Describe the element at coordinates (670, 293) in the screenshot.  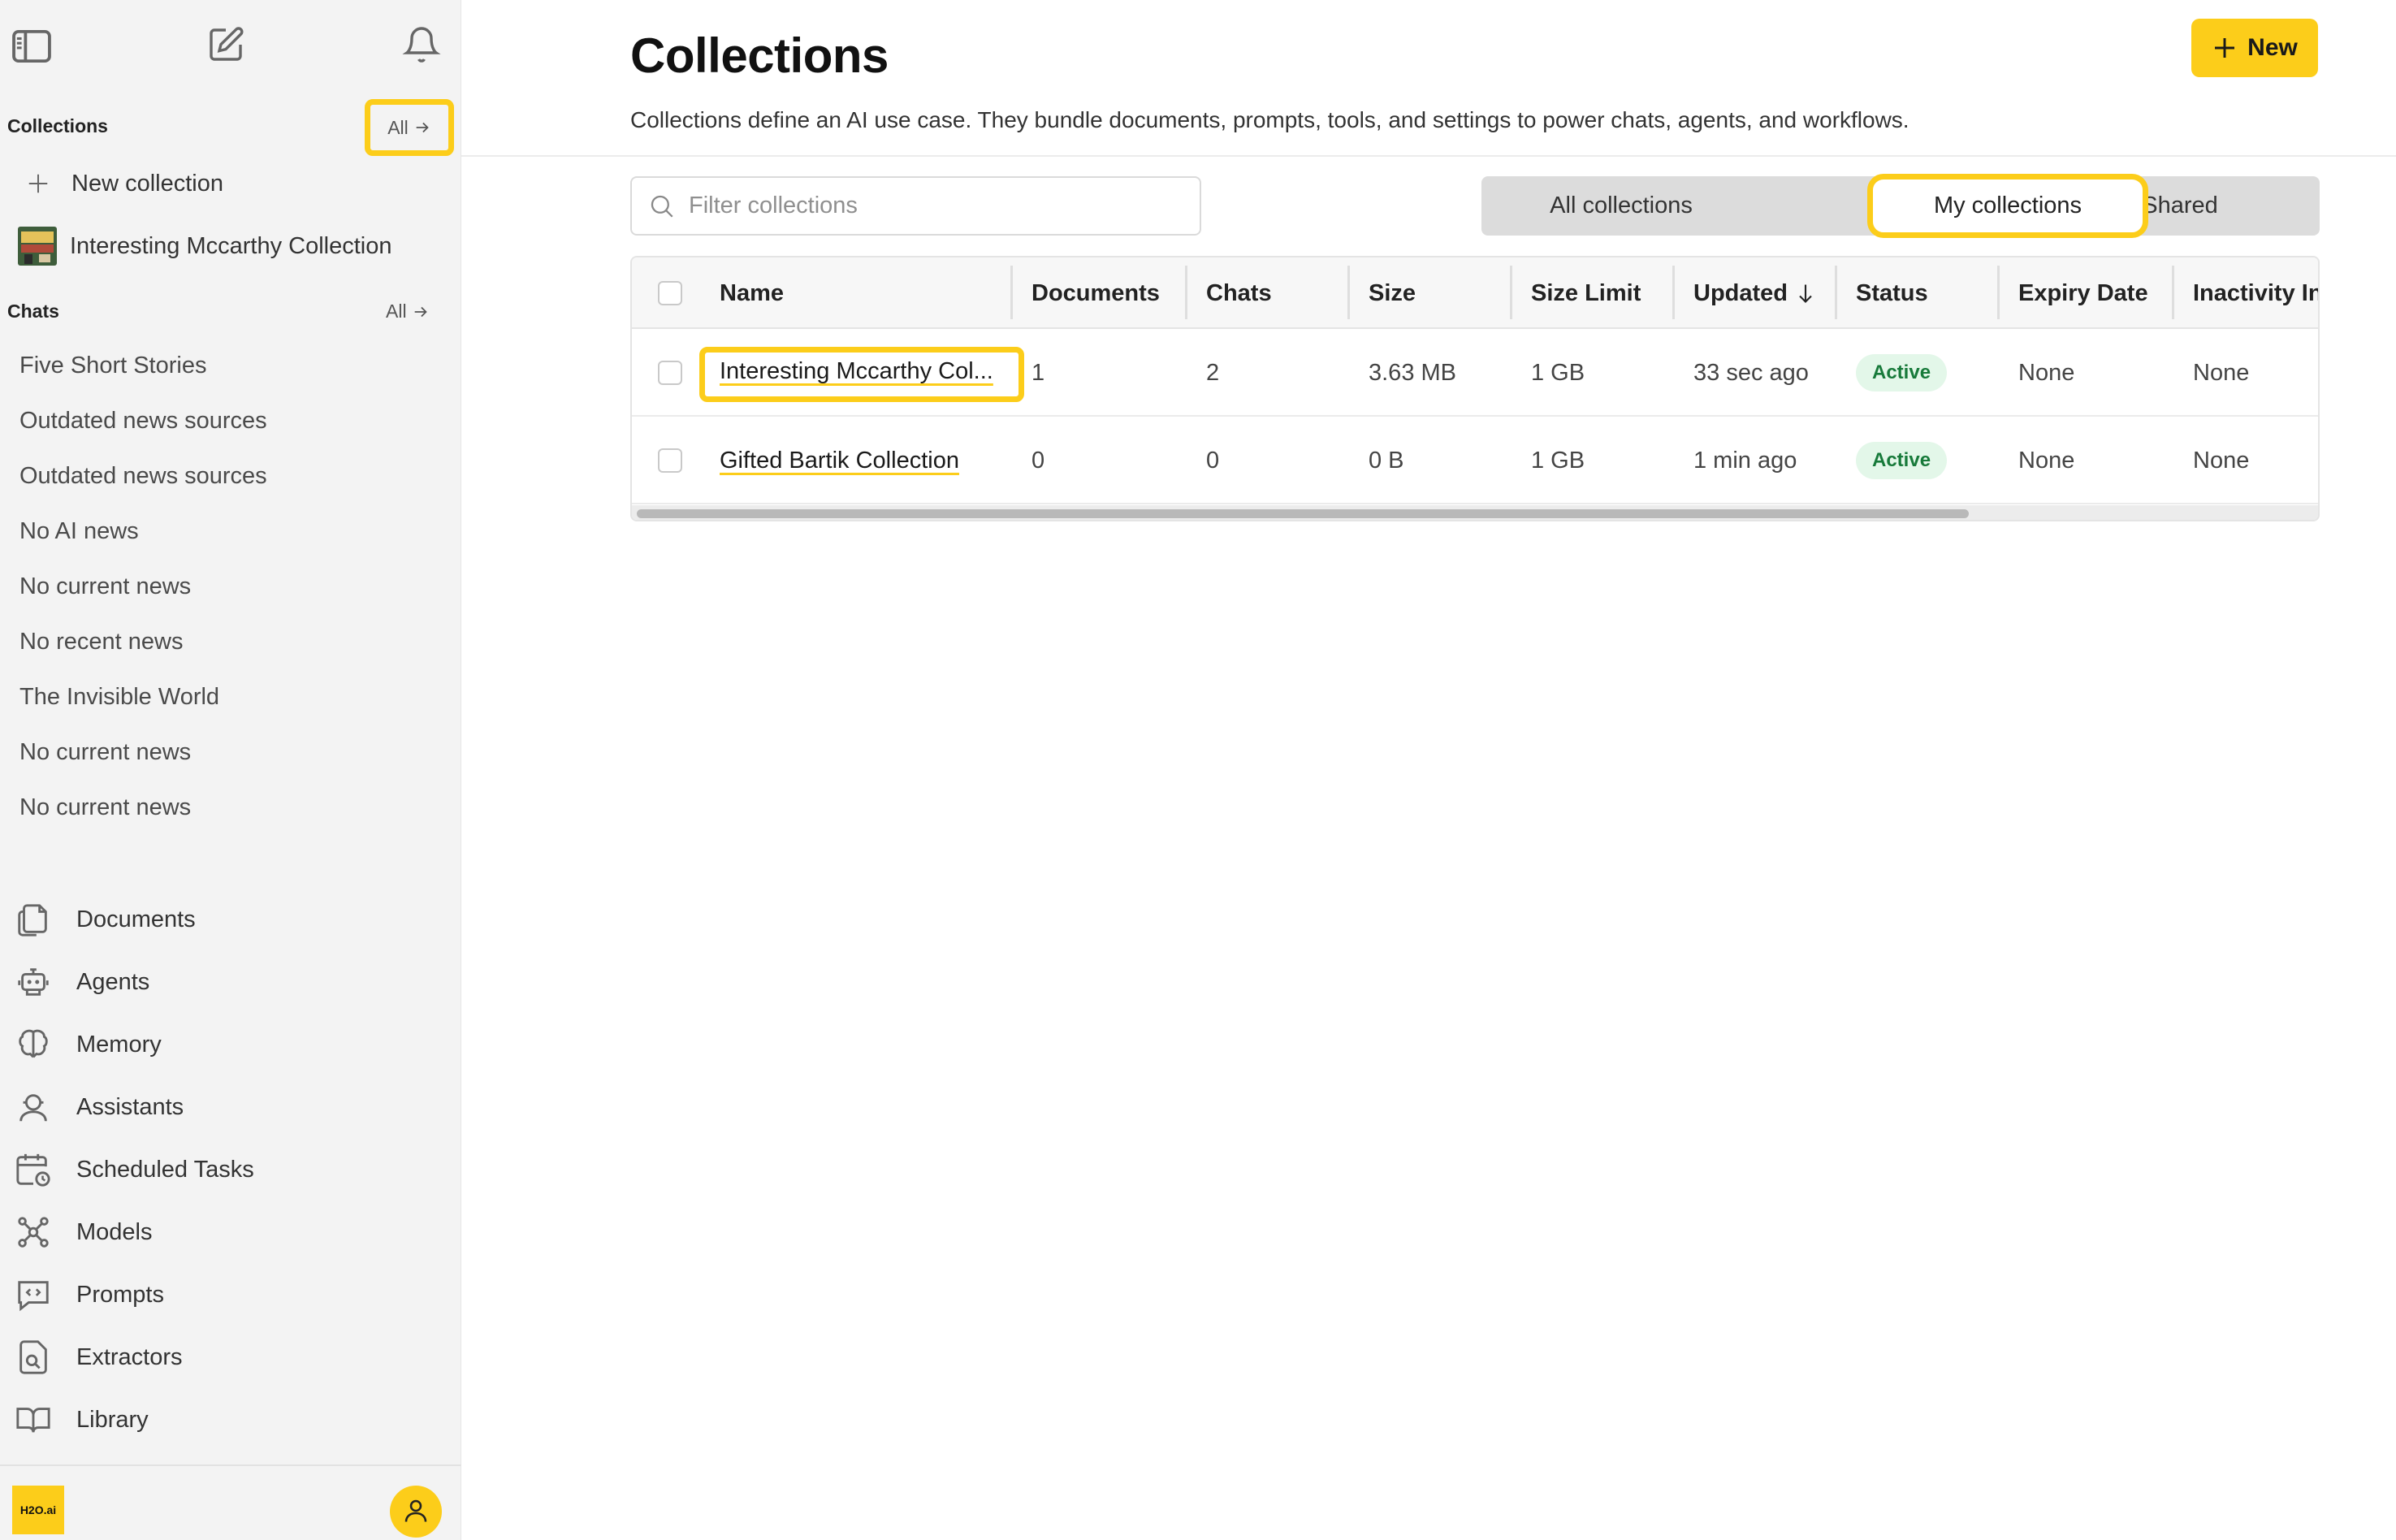
I see `select-all-checkbox` at that location.